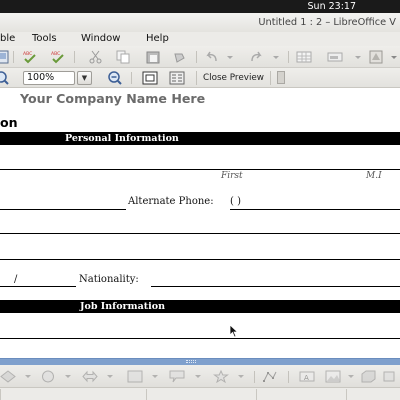 The height and width of the screenshot is (400, 400). I want to click on status-style-cell, so click(201, 394).